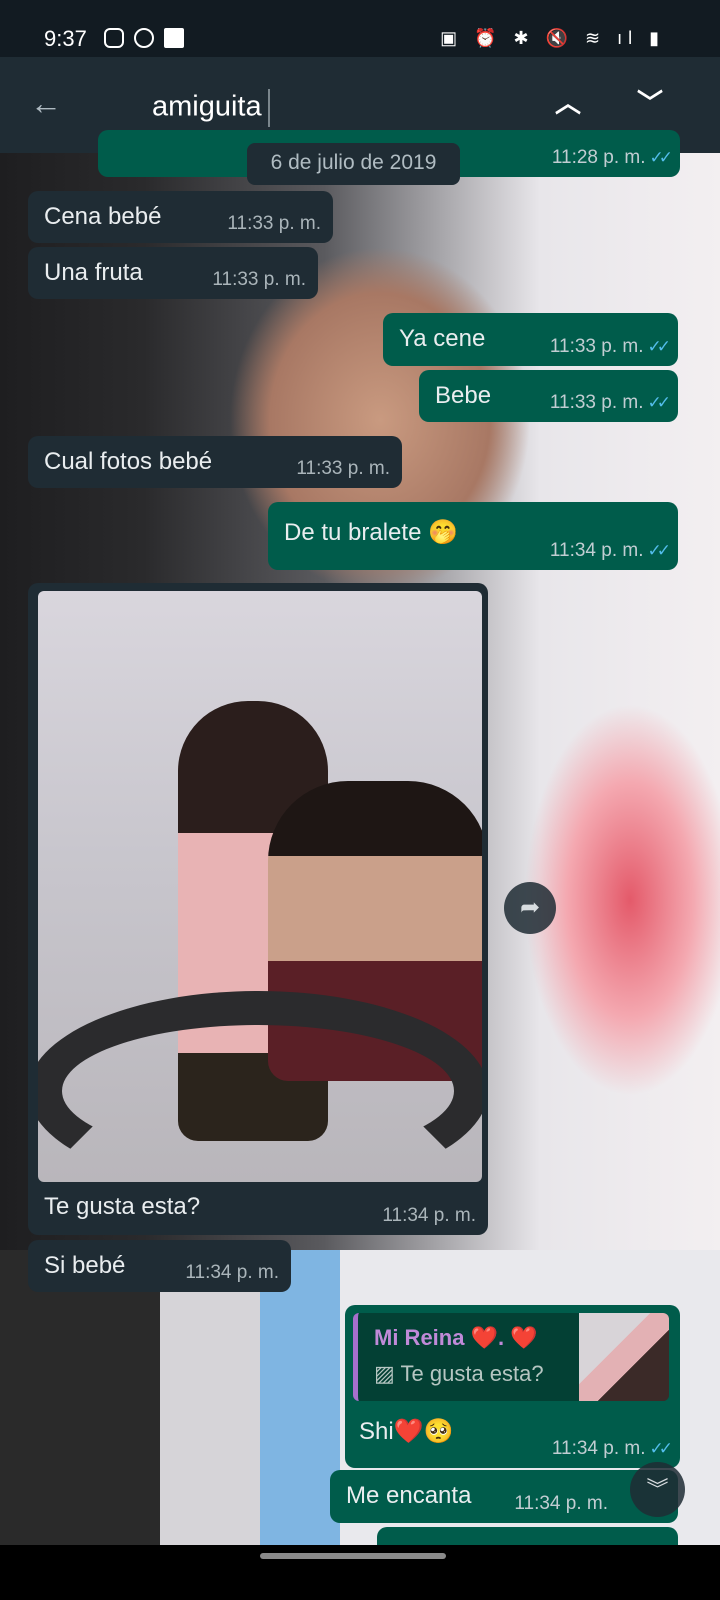 This screenshot has height=1600, width=720. I want to click on system-nav-bar, so click(360, 1572).